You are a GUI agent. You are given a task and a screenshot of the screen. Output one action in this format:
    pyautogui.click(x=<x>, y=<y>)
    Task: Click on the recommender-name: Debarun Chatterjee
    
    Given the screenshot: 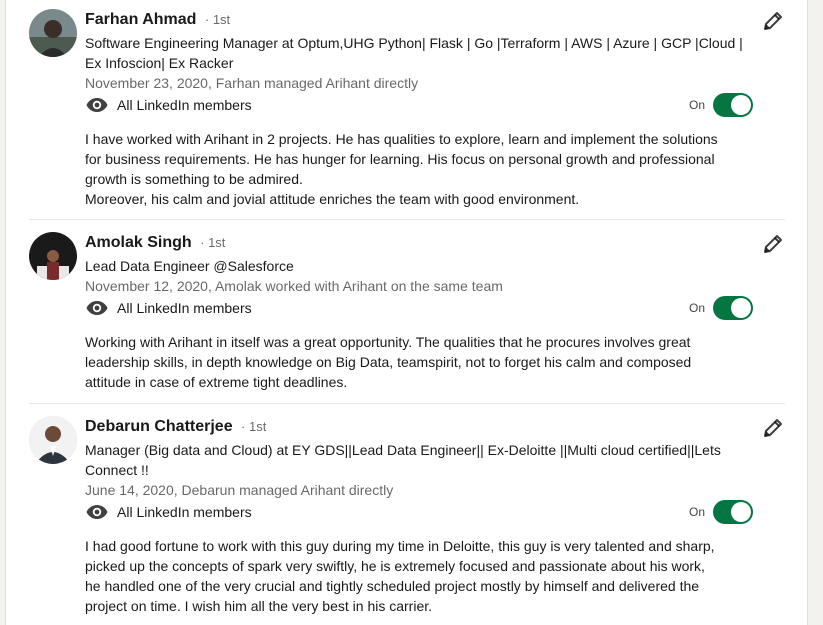 What is the action you would take?
    pyautogui.click(x=159, y=426)
    